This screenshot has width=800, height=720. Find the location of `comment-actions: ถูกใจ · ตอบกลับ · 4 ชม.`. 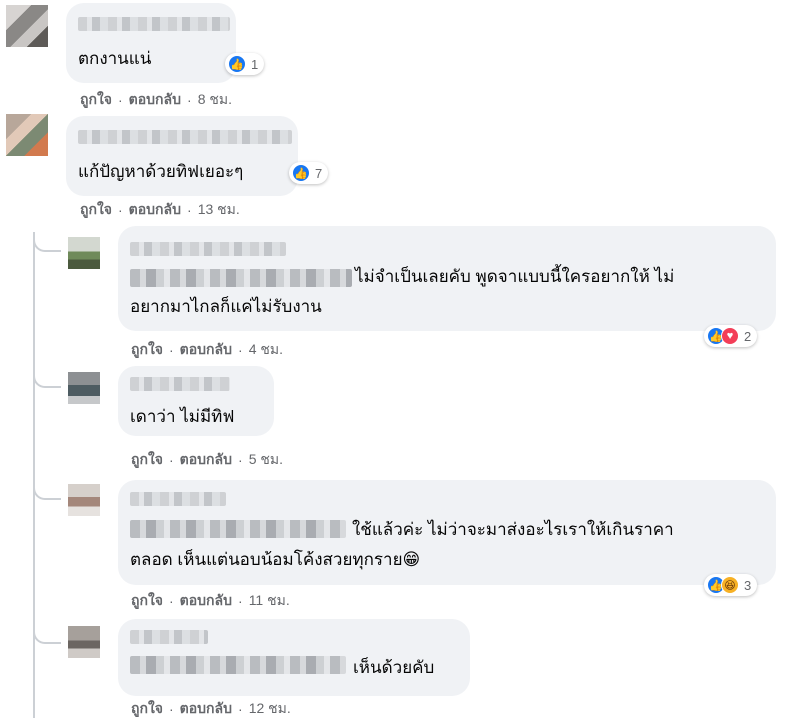

comment-actions: ถูกใจ · ตอบกลับ · 4 ชม. is located at coordinates (207, 350).